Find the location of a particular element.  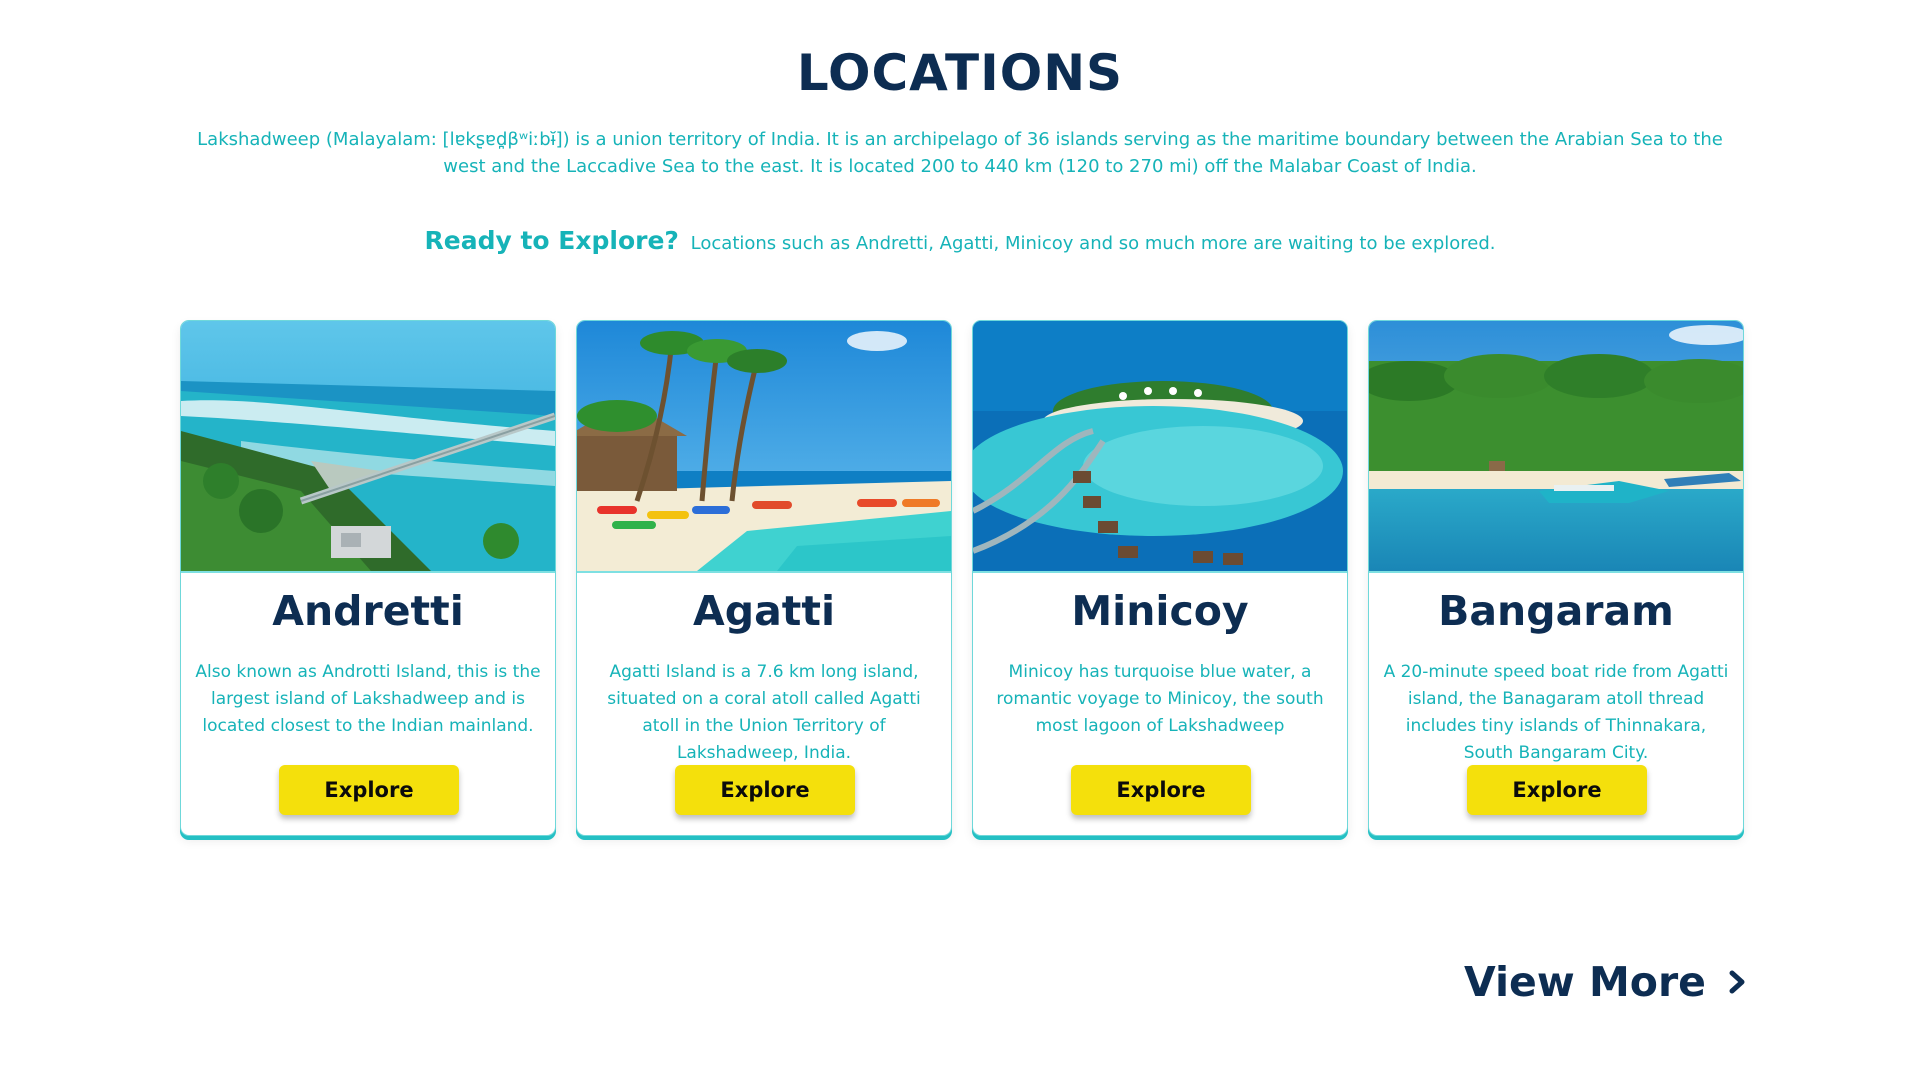

explore-button-andretti: Explore is located at coordinates (369, 790).